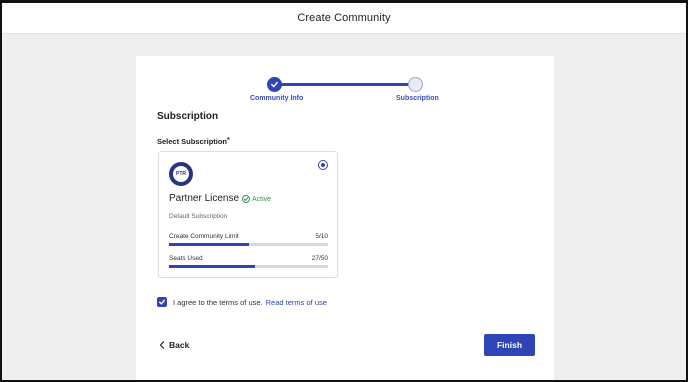  What do you see at coordinates (248, 258) in the screenshot?
I see `metric-row-seats-used: Seats Used 27/50` at bounding box center [248, 258].